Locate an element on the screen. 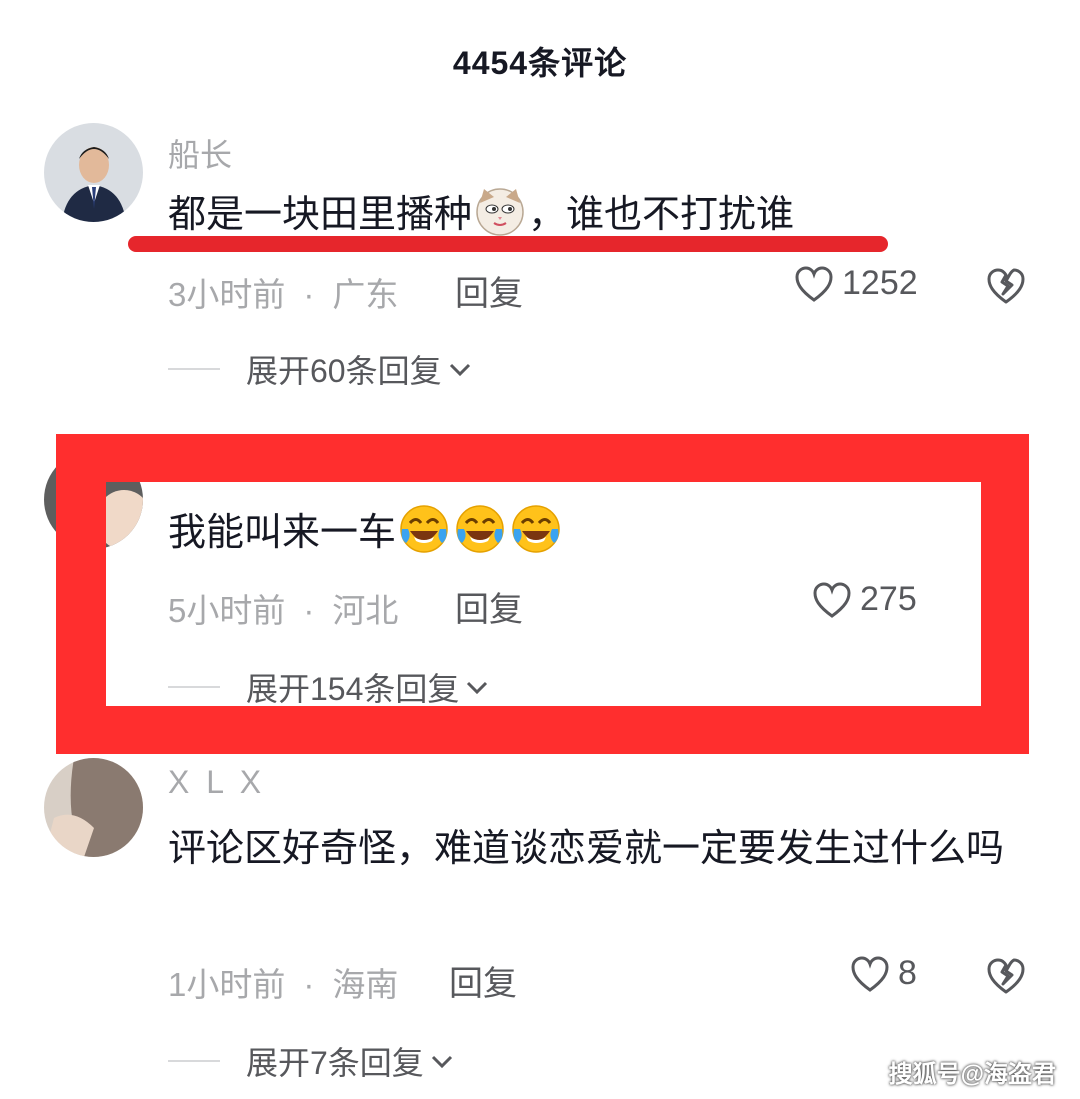 This screenshot has width=1080, height=1099. like-count: 1252 is located at coordinates (880, 283).